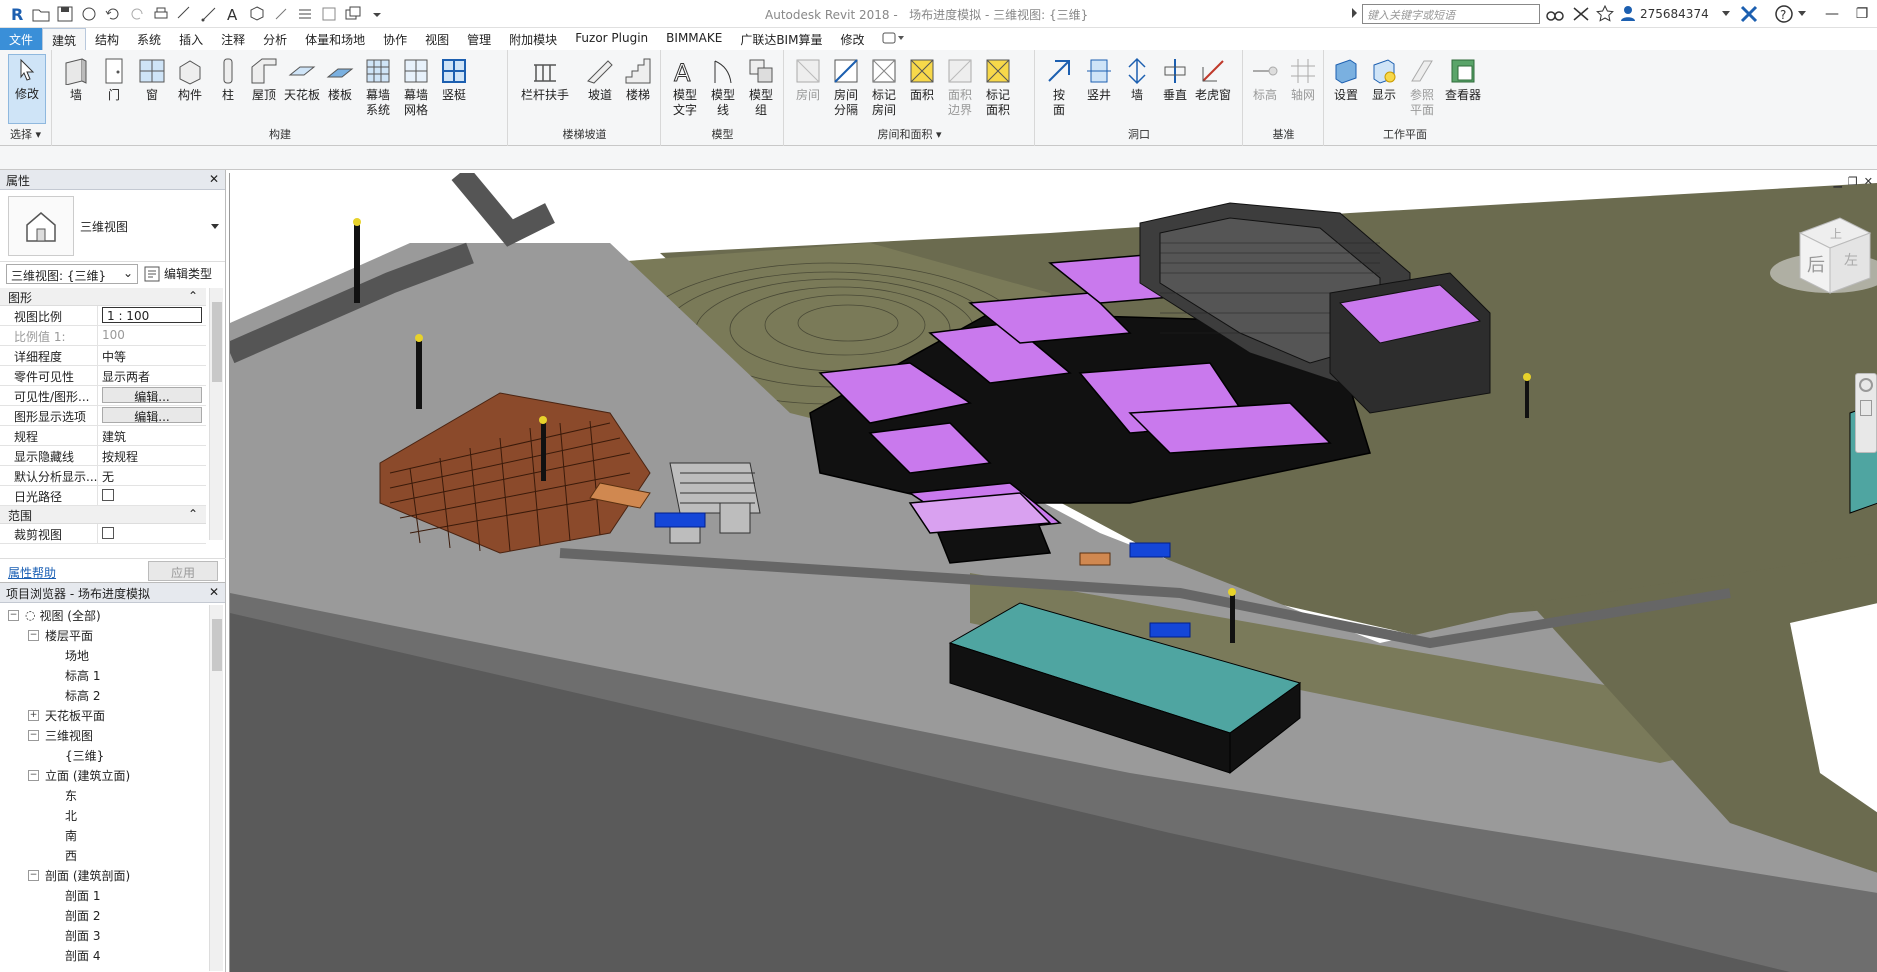  I want to click on properties-scrollbar, so click(216, 414).